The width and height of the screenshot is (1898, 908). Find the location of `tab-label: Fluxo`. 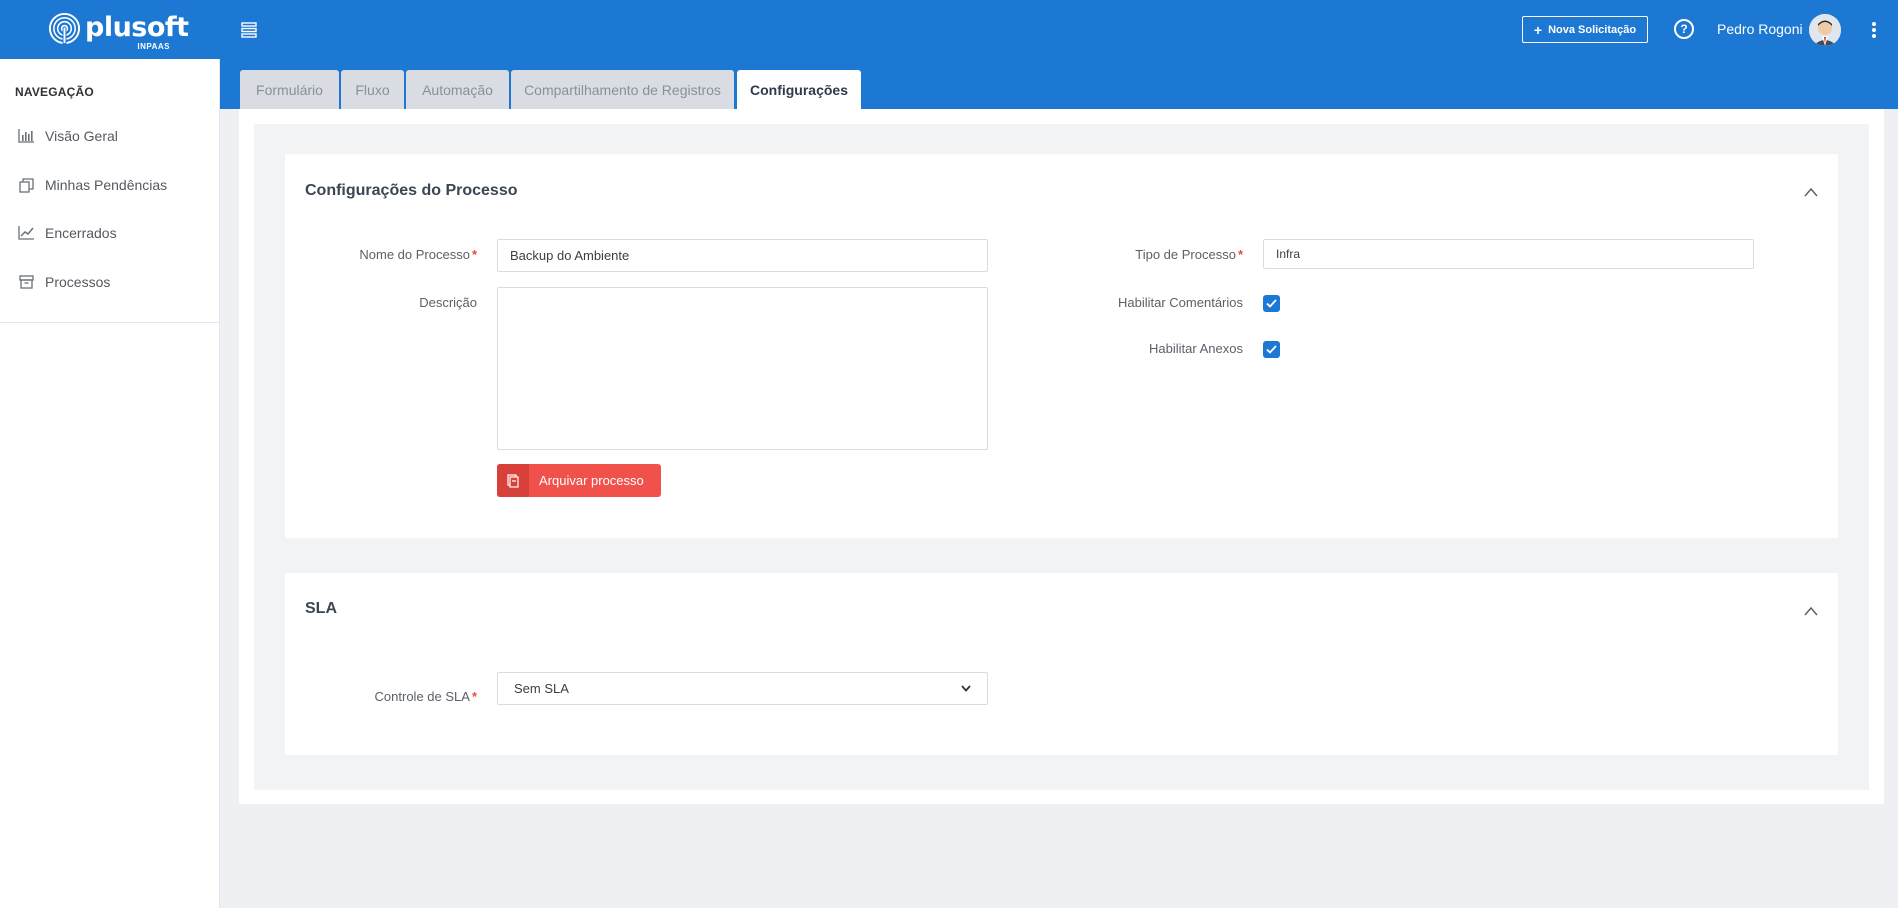

tab-label: Fluxo is located at coordinates (372, 89).